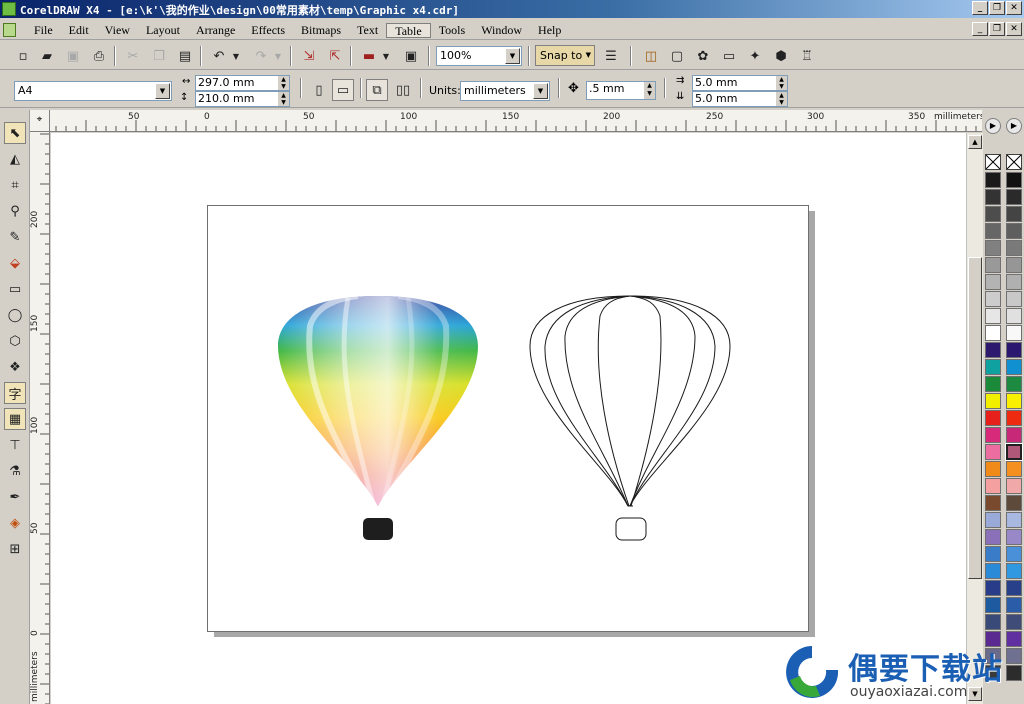  What do you see at coordinates (15, 315) in the screenshot?
I see `ellipse-tool-icon: ◯` at bounding box center [15, 315].